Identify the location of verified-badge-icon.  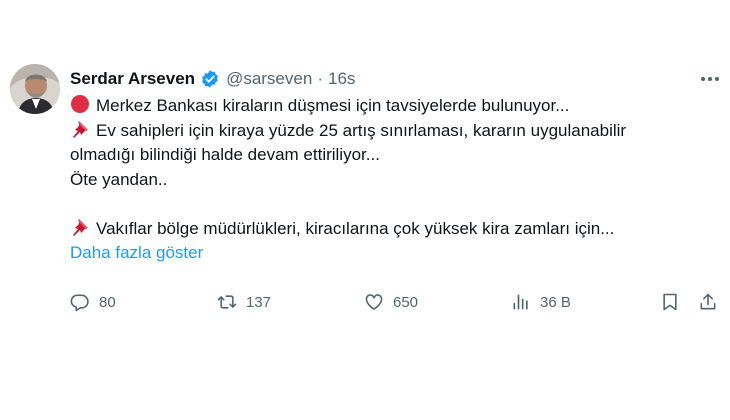
(210, 79).